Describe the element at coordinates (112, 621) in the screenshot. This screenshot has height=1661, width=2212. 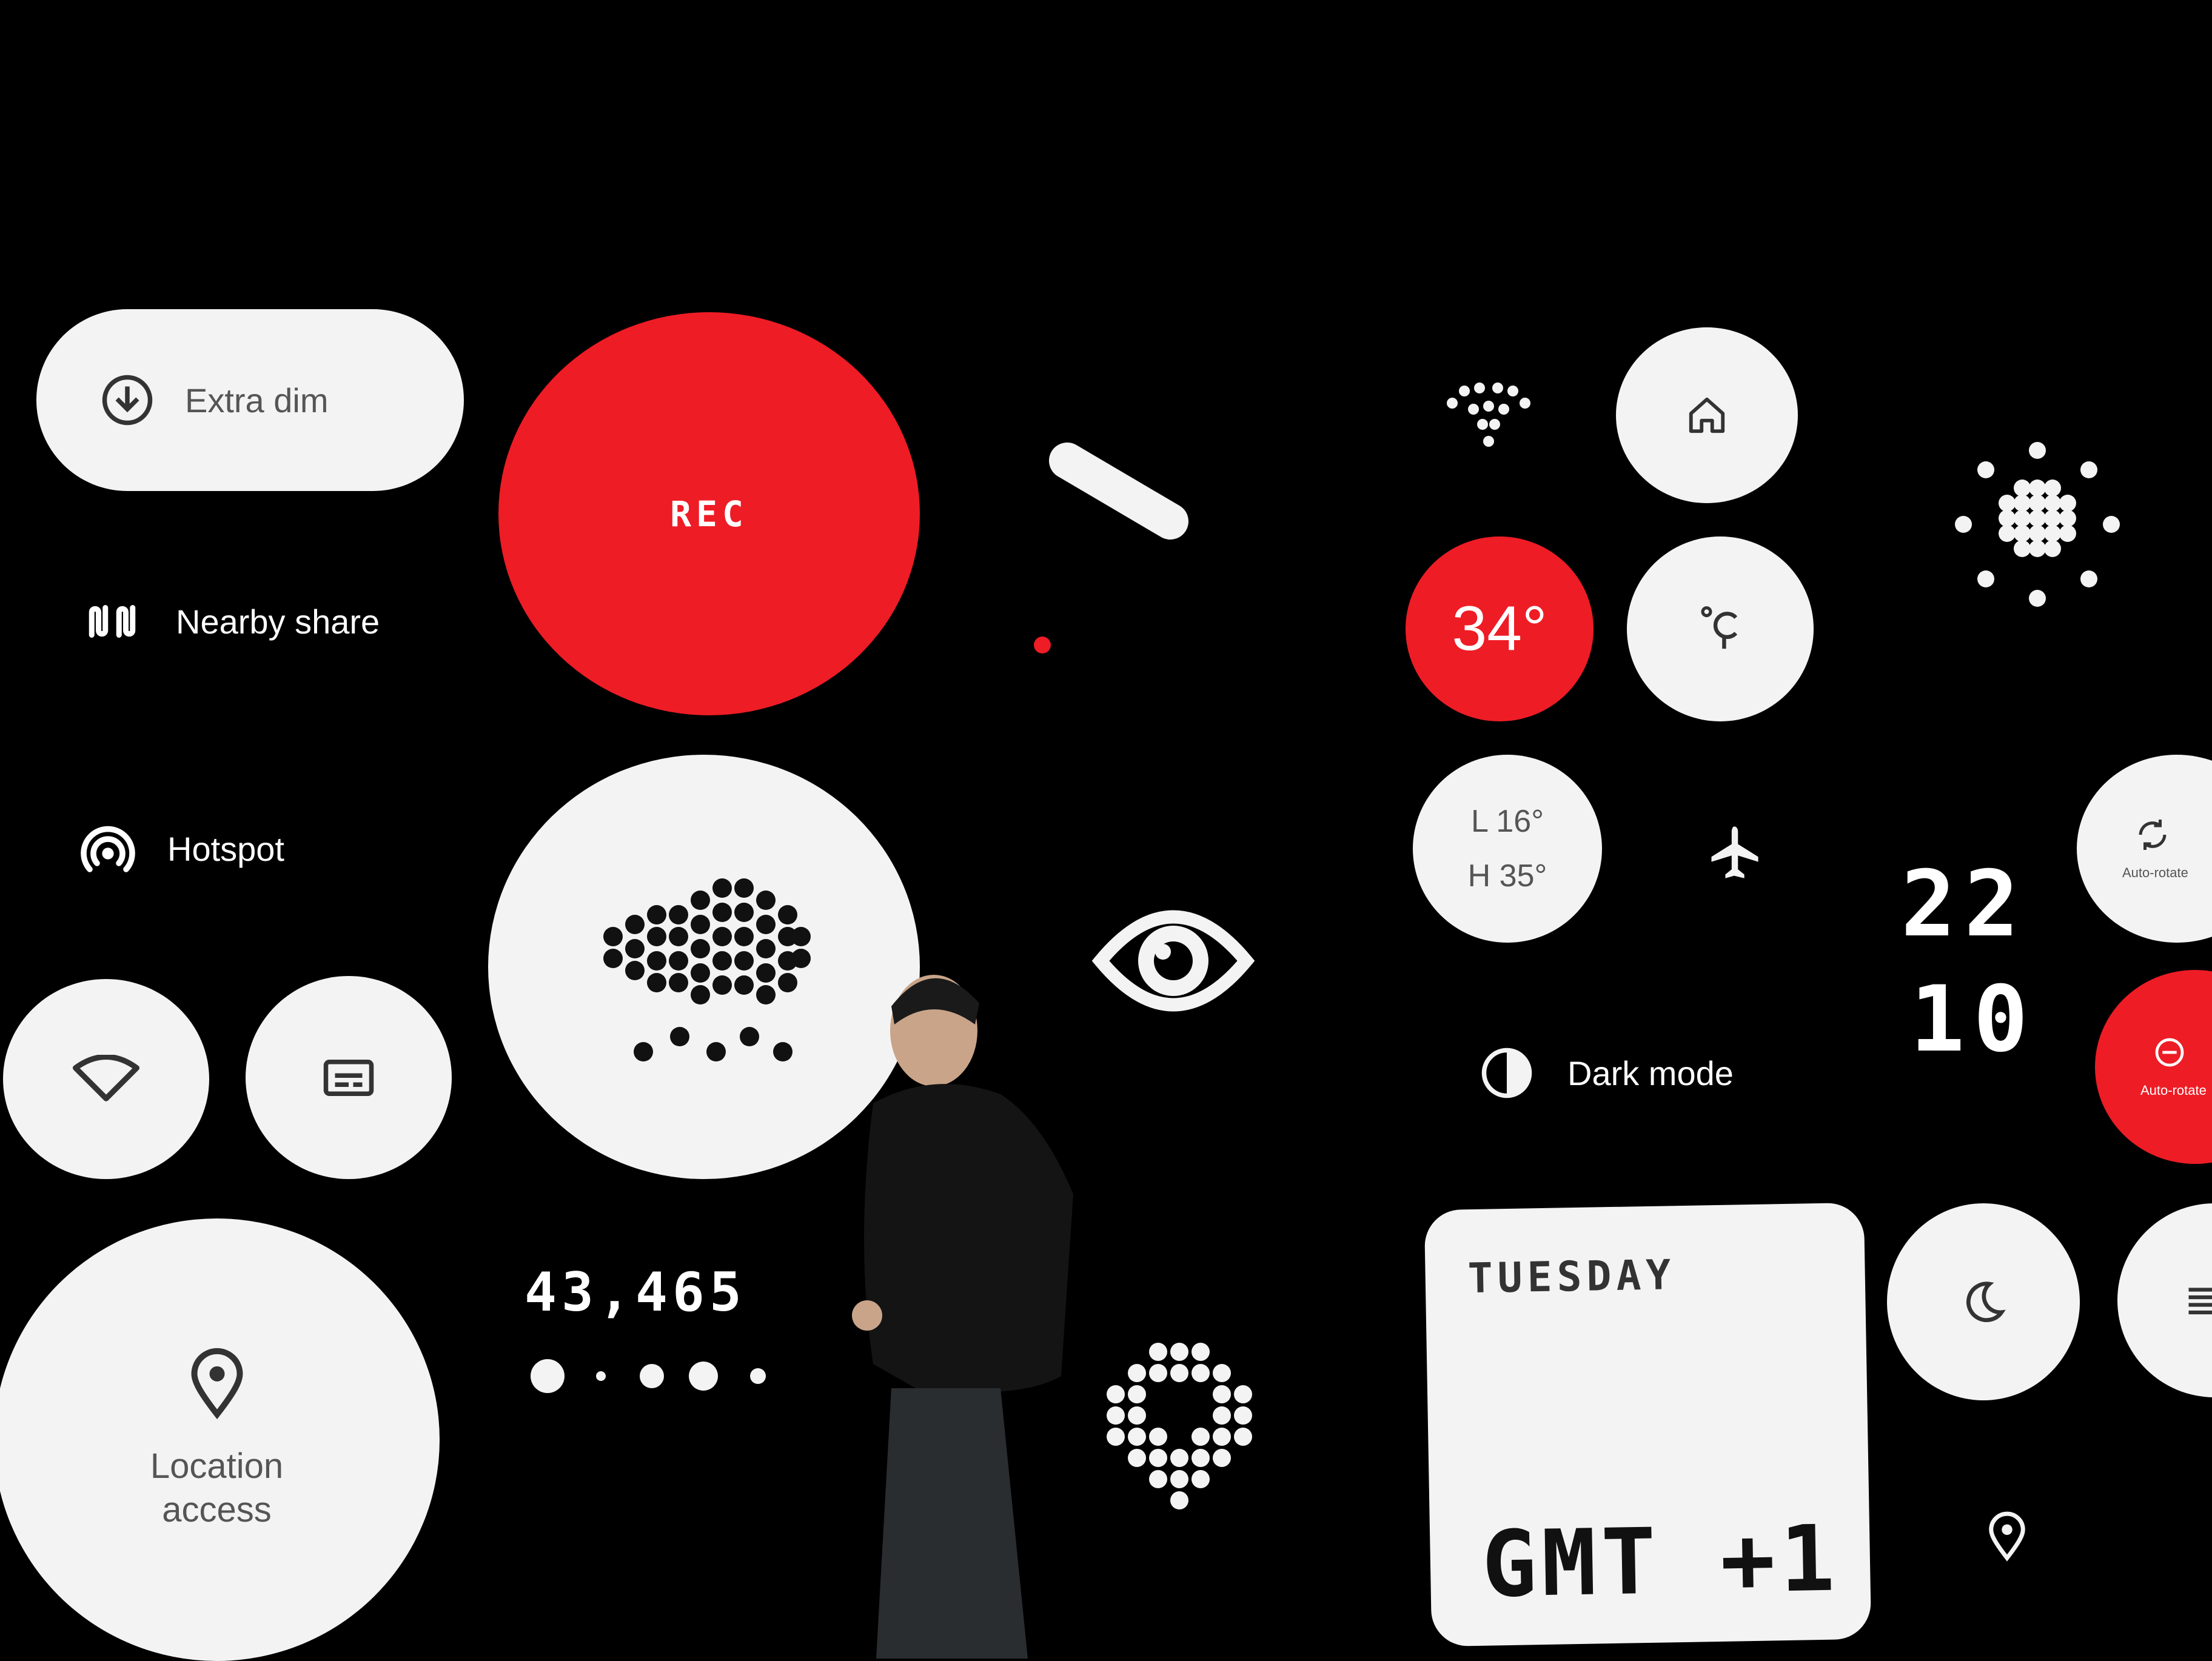
I see `nearby-share-icon` at that location.